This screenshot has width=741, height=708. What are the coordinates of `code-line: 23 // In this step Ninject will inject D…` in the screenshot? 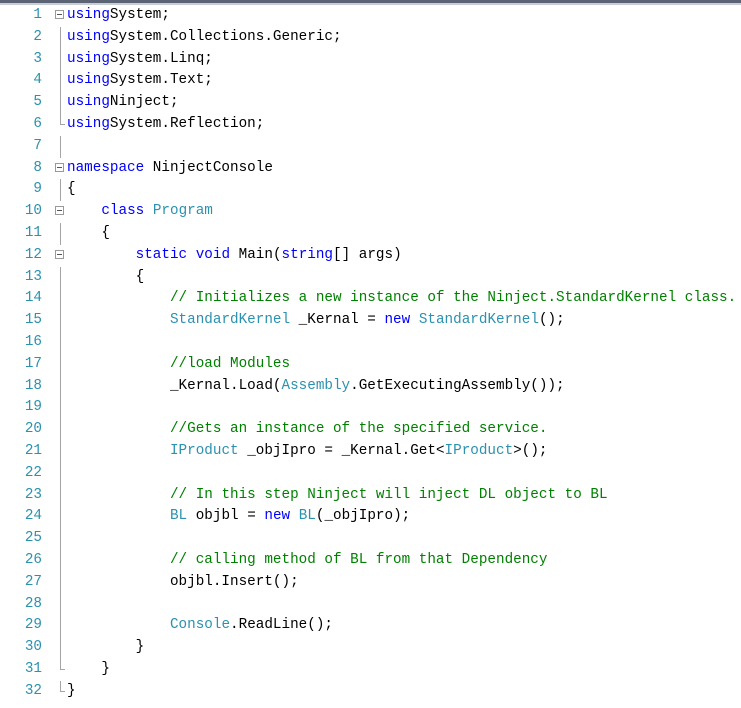 It's located at (370, 495).